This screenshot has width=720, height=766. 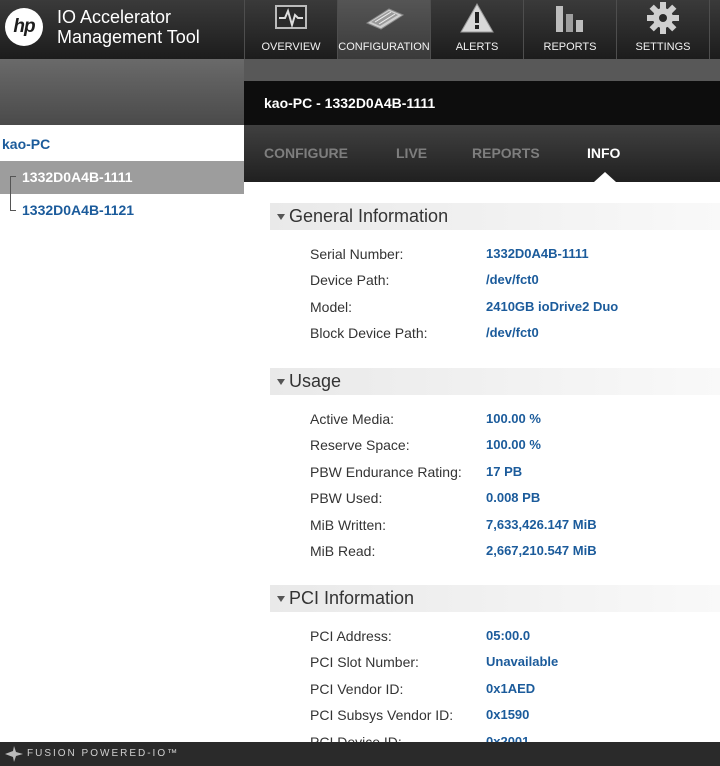 I want to click on section-title: PCI Information, so click(x=352, y=598).